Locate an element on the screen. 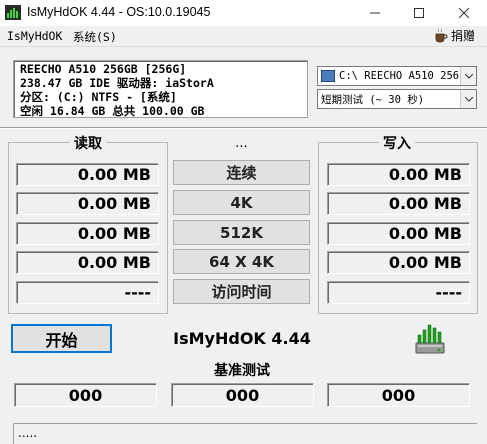 The image size is (487, 444). drive-model: REECHO A510 256GB [256G] is located at coordinates (103, 69).